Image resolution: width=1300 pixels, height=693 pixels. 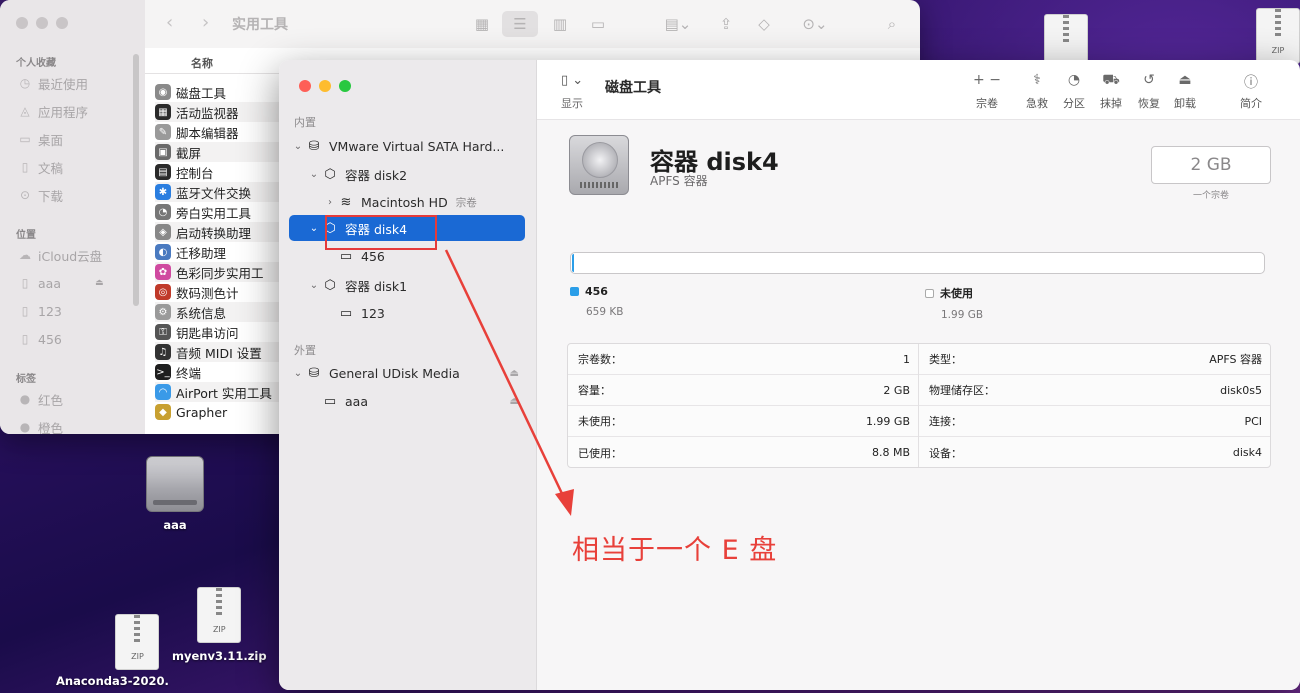 What do you see at coordinates (40, 339) in the screenshot?
I see `sidebar-item-456: ▯ 456` at bounding box center [40, 339].